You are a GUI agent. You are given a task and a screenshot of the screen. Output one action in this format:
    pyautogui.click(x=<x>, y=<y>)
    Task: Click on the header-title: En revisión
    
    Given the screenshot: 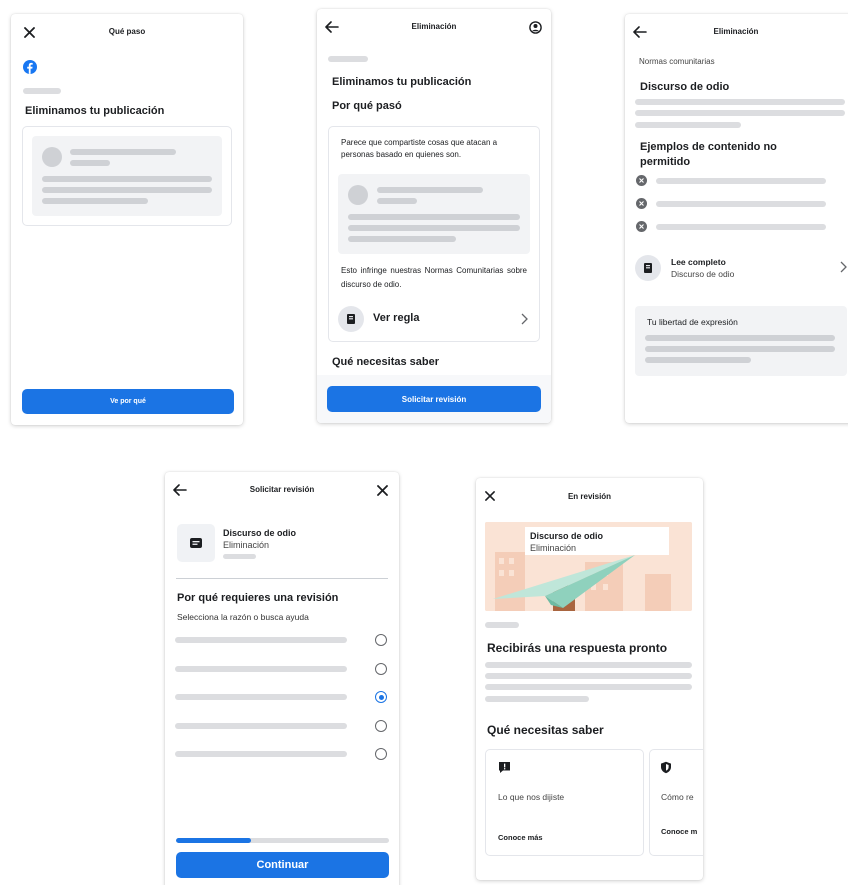 What is the action you would take?
    pyautogui.click(x=589, y=496)
    